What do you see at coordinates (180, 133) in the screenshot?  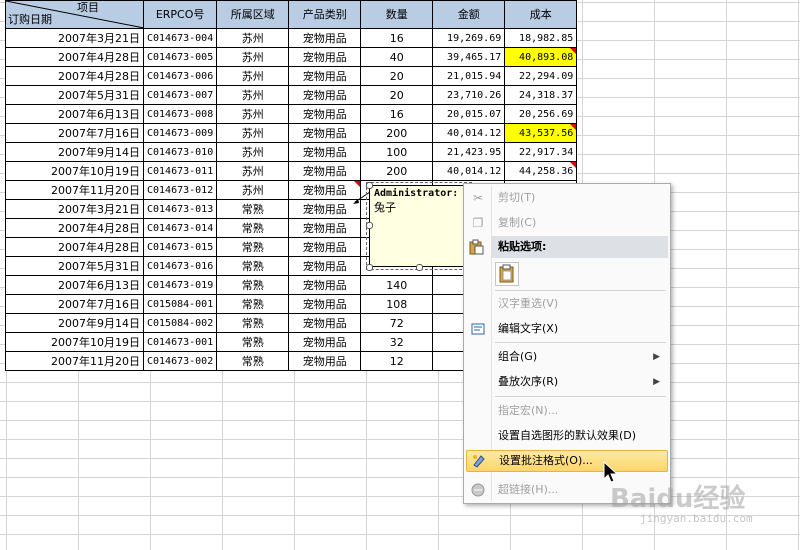 I see `erp-code-cell: C014673-009` at bounding box center [180, 133].